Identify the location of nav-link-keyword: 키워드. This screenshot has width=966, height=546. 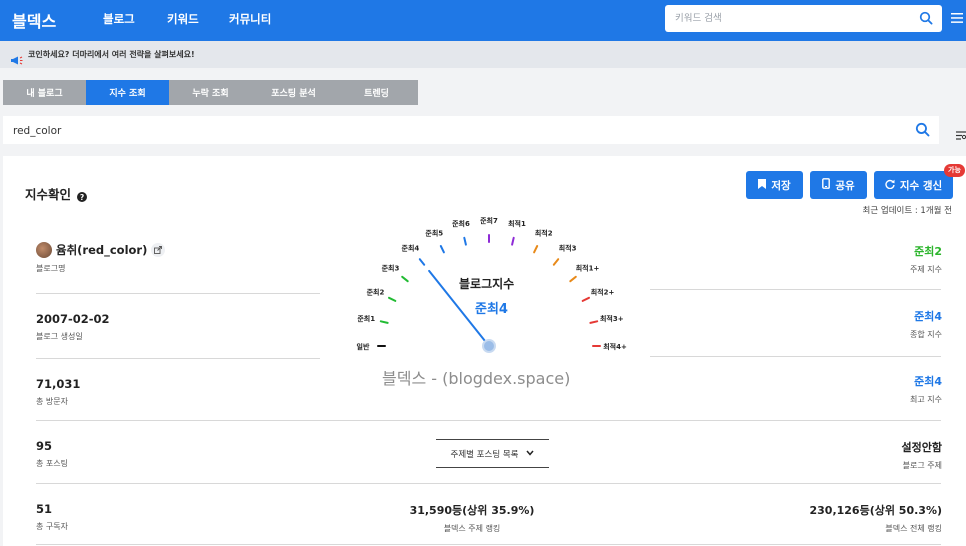
(183, 19).